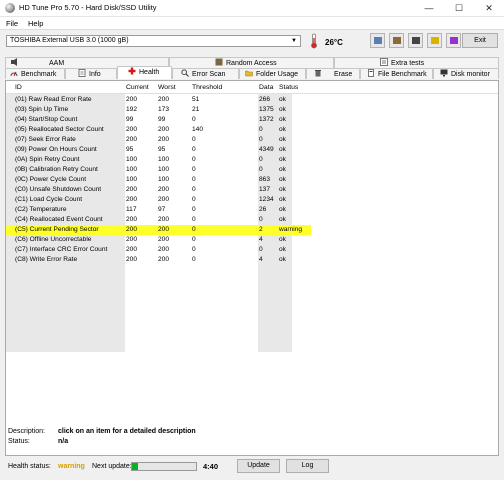  What do you see at coordinates (59, 219) in the screenshot?
I see `cell-id: (C4) Reallocated Event Count` at bounding box center [59, 219].